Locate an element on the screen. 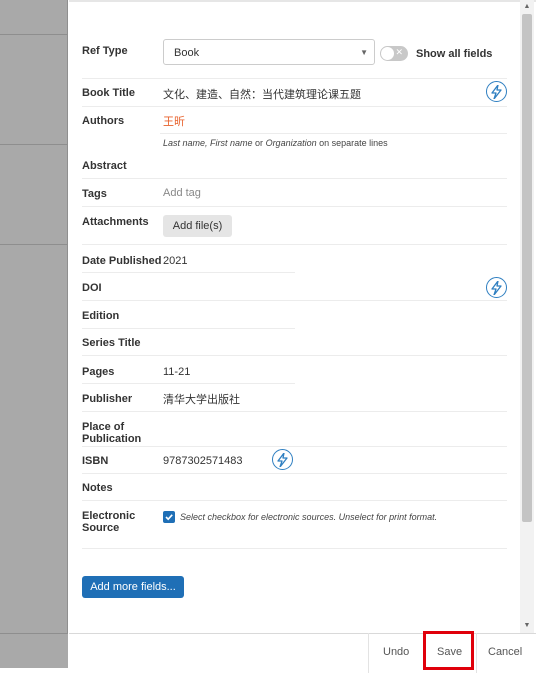 This screenshot has width=536, height=673. tags-label: Tags is located at coordinates (94, 194).